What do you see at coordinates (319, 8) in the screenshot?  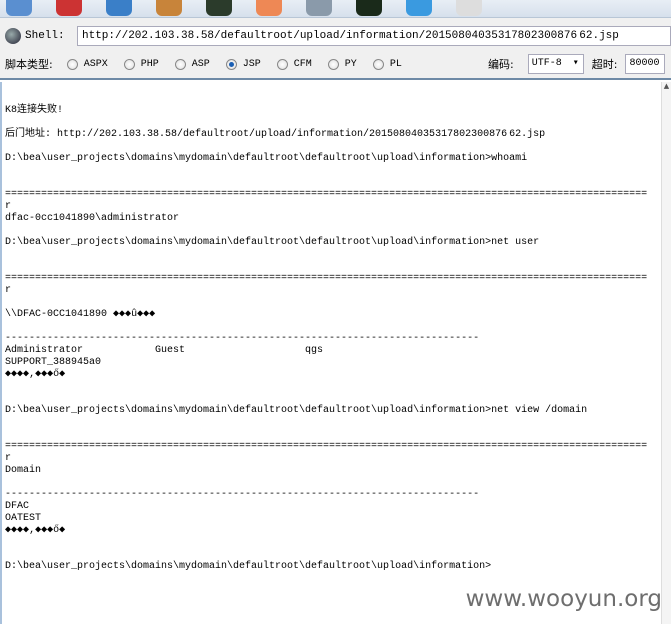 I see `database-icon` at bounding box center [319, 8].